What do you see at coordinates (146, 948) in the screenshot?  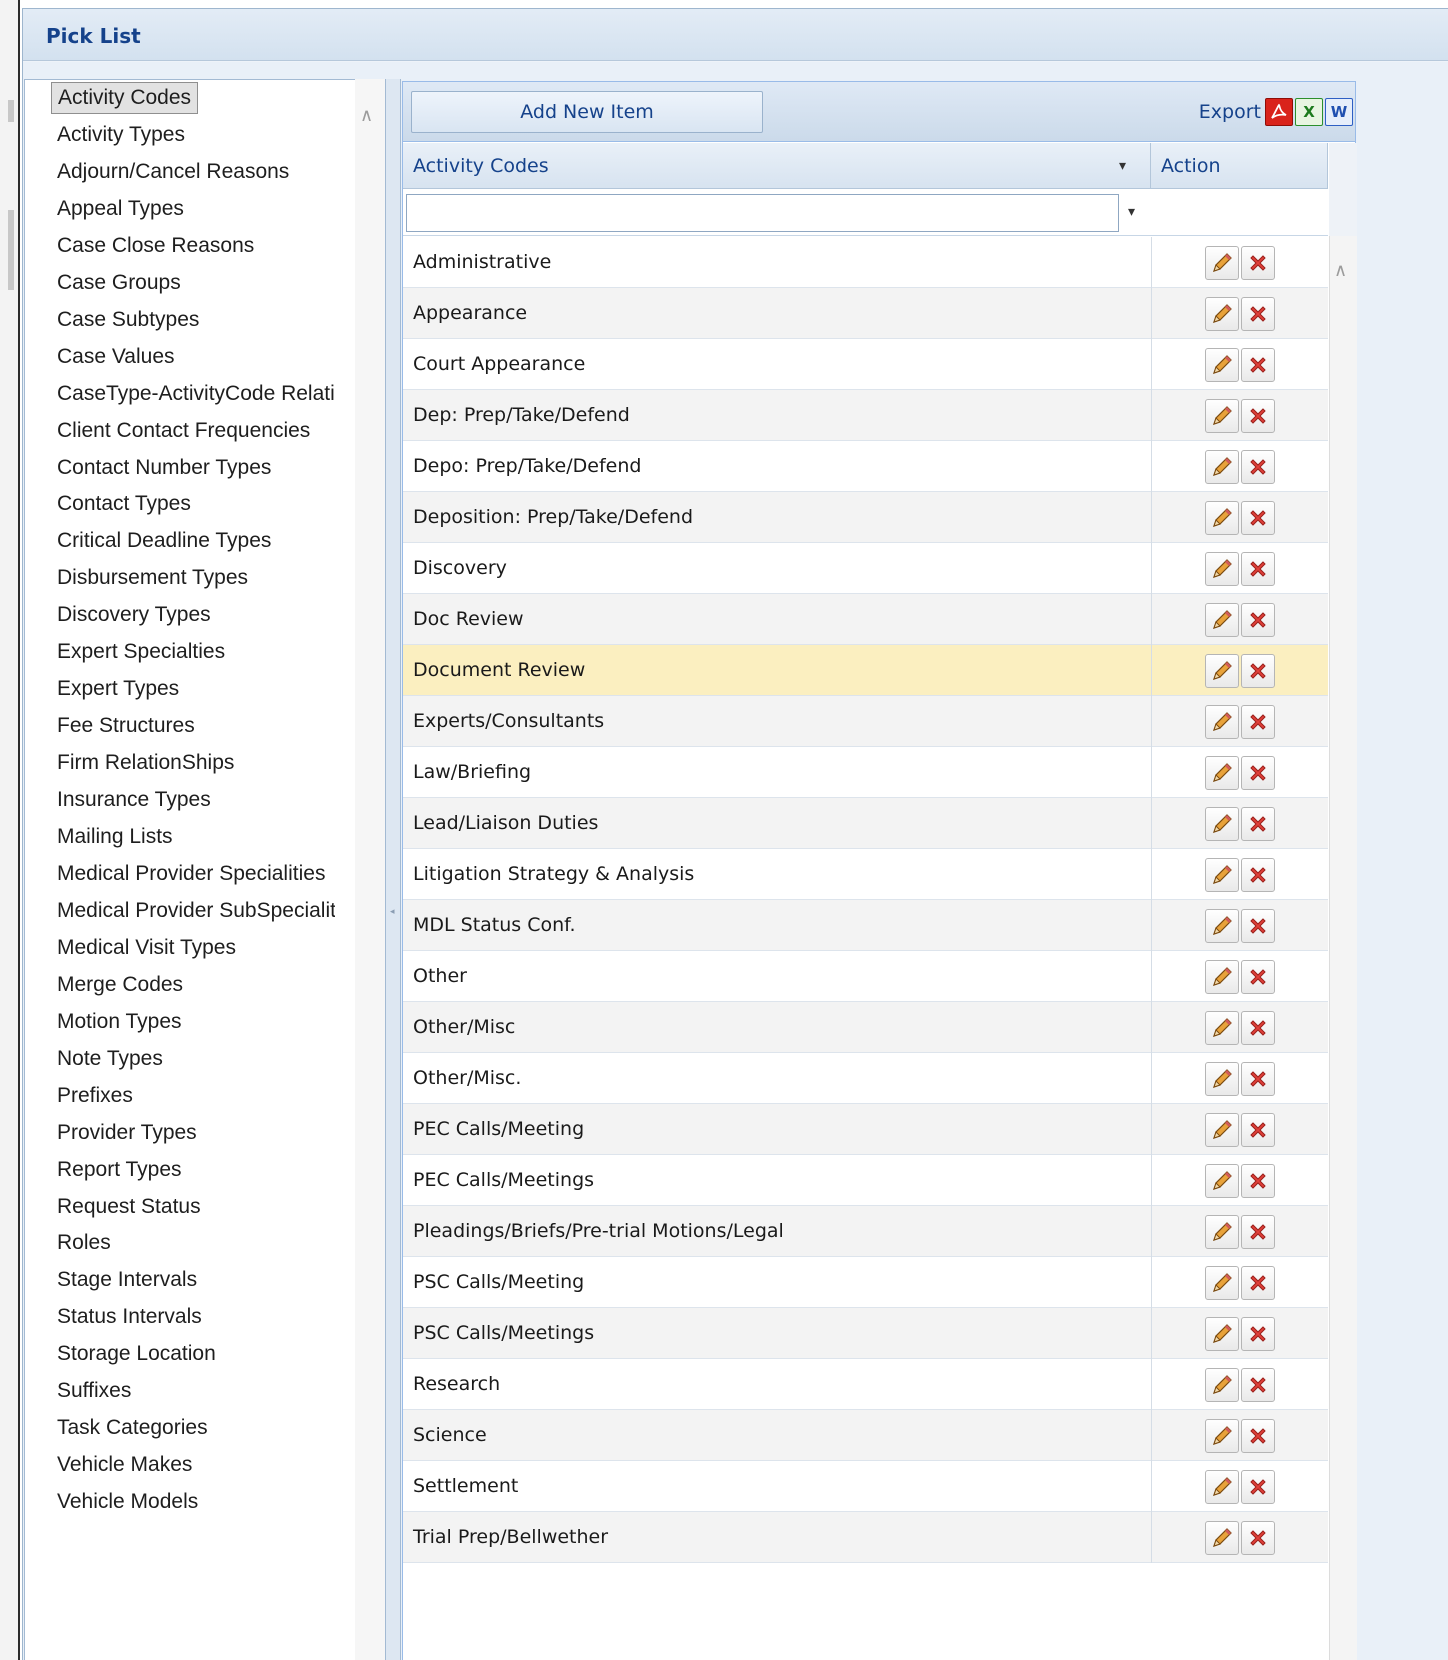 I see `nav-item: Medical Visit Types` at bounding box center [146, 948].